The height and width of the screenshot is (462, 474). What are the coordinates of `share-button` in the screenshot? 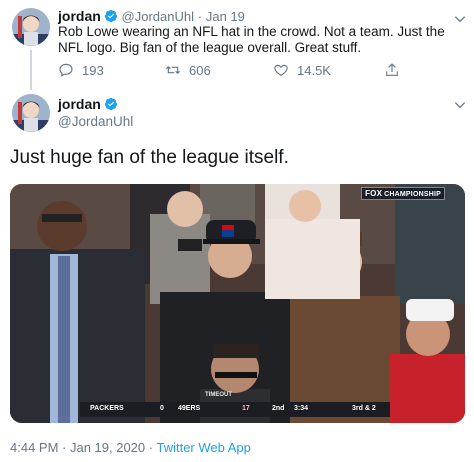 It's located at (392, 70).